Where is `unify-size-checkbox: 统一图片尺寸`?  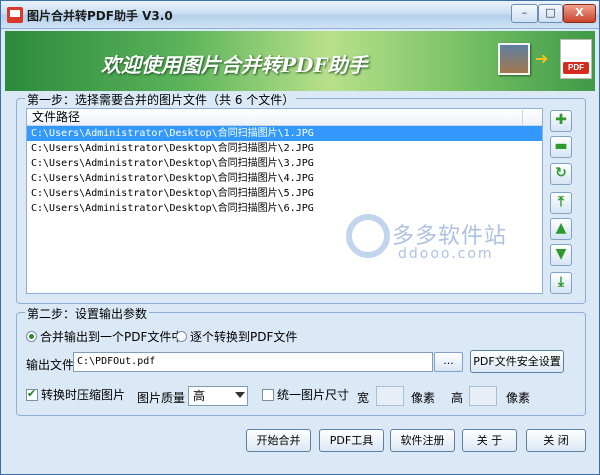
unify-size-checkbox: 统一图片尺寸 is located at coordinates (305, 395).